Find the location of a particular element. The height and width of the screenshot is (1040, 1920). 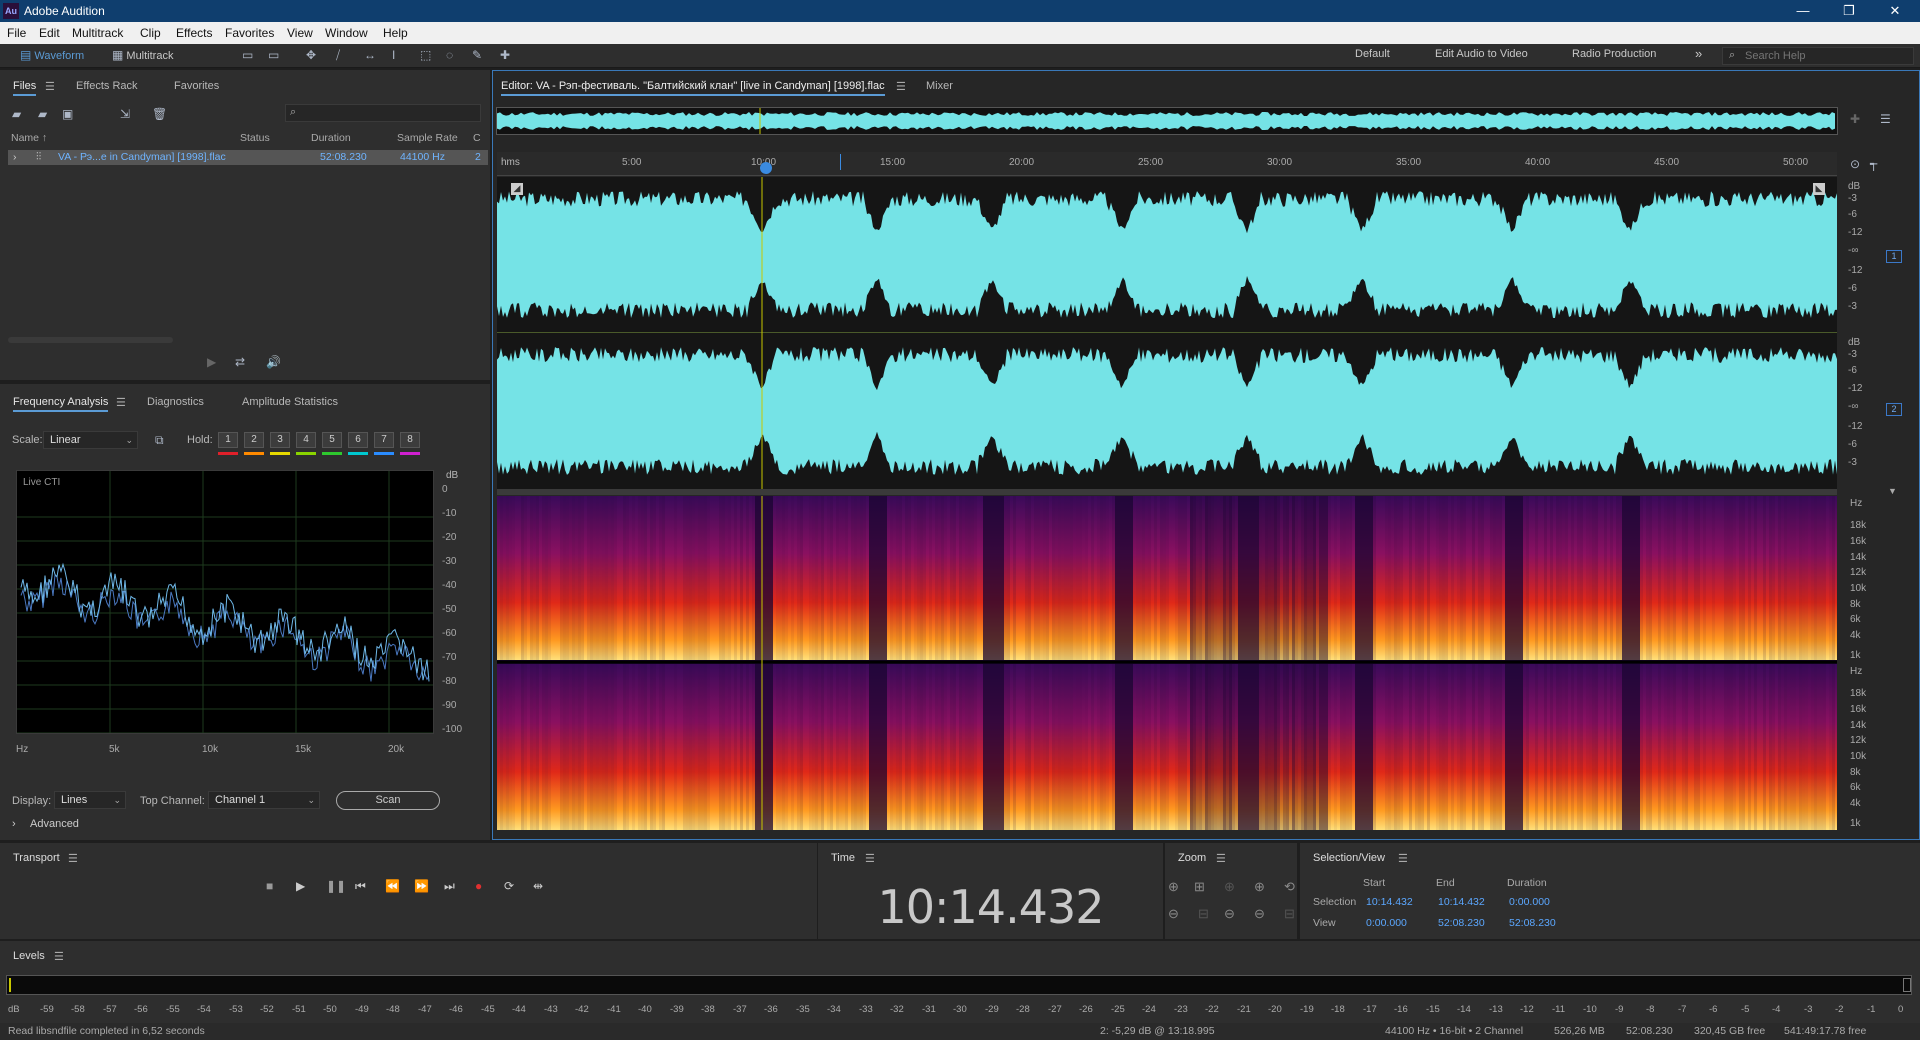

workspace-default: Default is located at coordinates (1372, 56).